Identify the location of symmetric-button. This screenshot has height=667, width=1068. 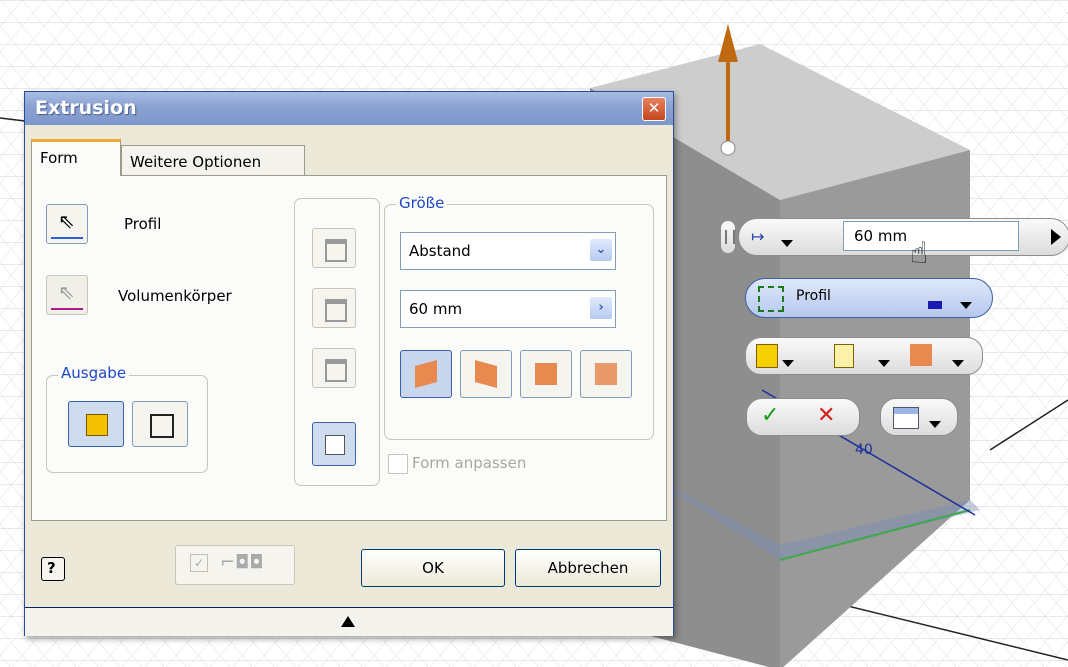
(546, 374).